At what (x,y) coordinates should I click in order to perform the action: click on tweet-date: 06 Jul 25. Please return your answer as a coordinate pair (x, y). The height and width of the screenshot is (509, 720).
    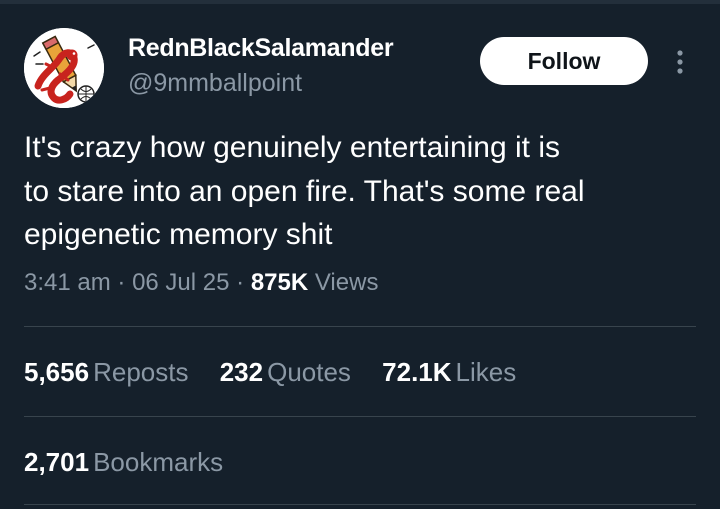
    Looking at the image, I should click on (180, 282).